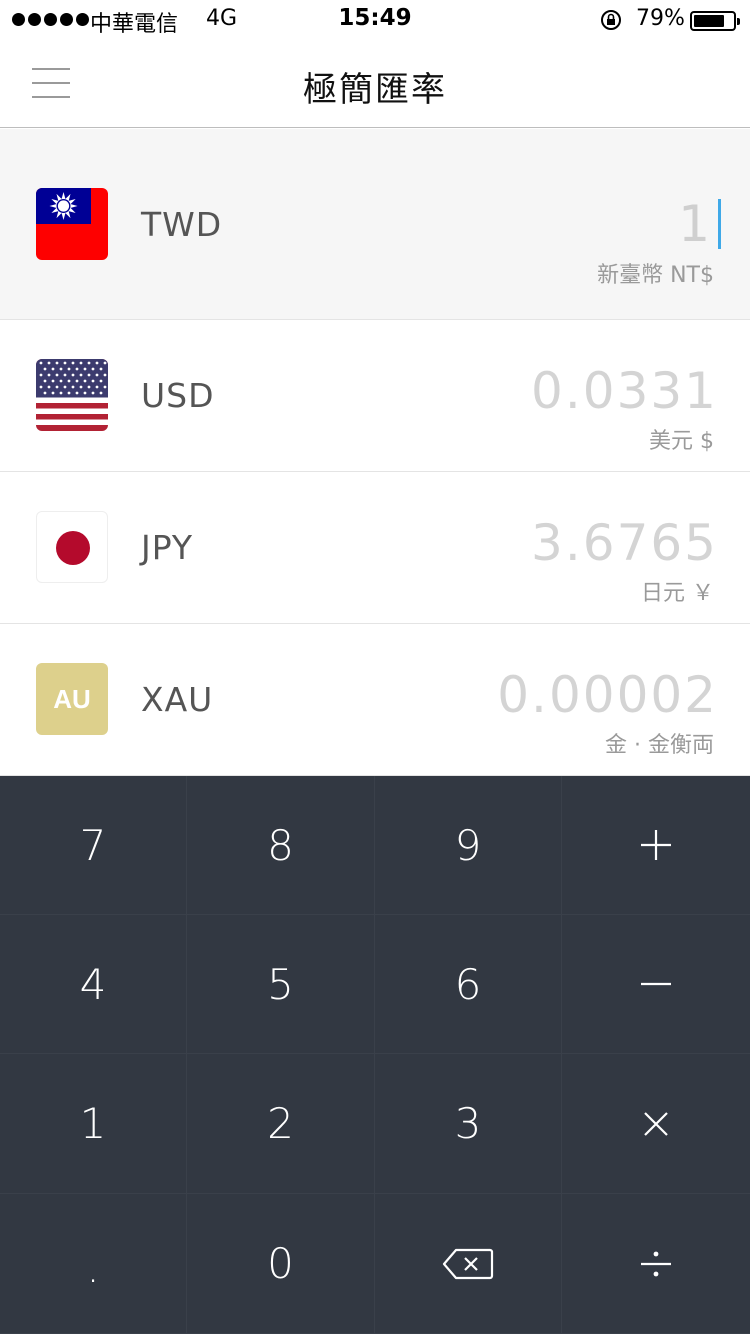 The image size is (750, 1334). What do you see at coordinates (375, 20) in the screenshot?
I see `status-bar: 中華電信 4G 15:49 79%` at bounding box center [375, 20].